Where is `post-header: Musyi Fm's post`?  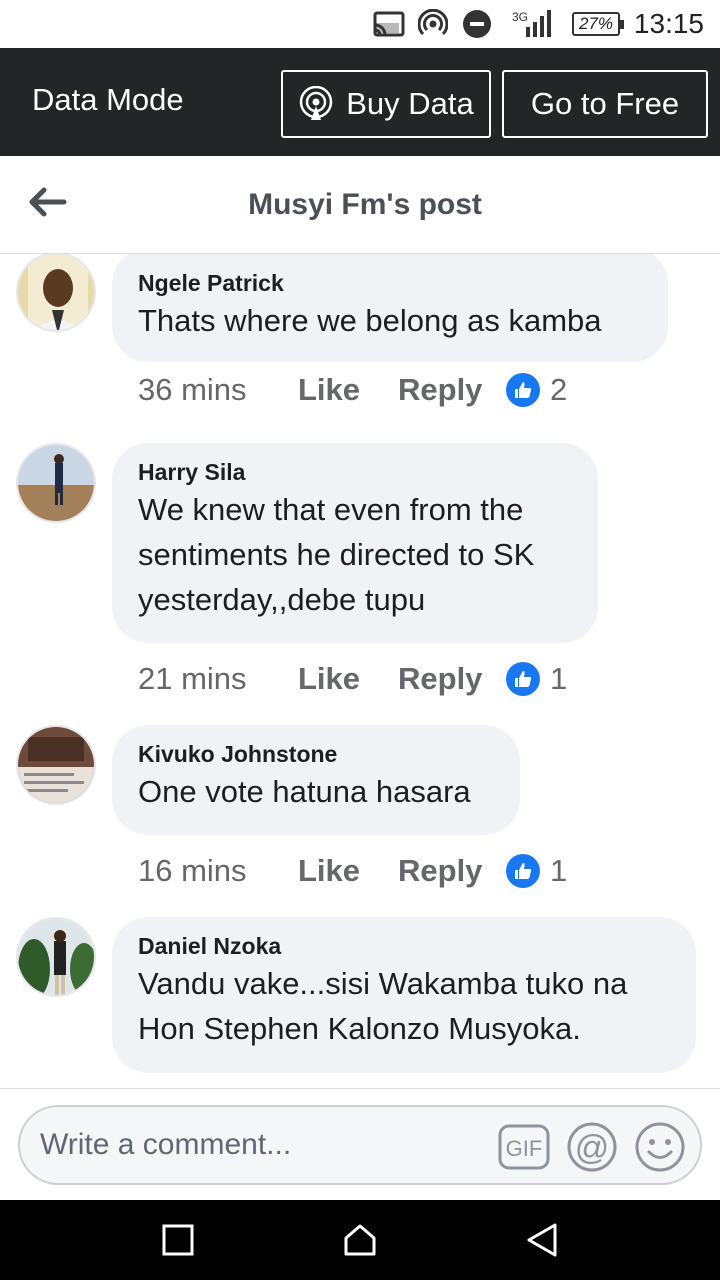
post-header: Musyi Fm's post is located at coordinates (360, 205).